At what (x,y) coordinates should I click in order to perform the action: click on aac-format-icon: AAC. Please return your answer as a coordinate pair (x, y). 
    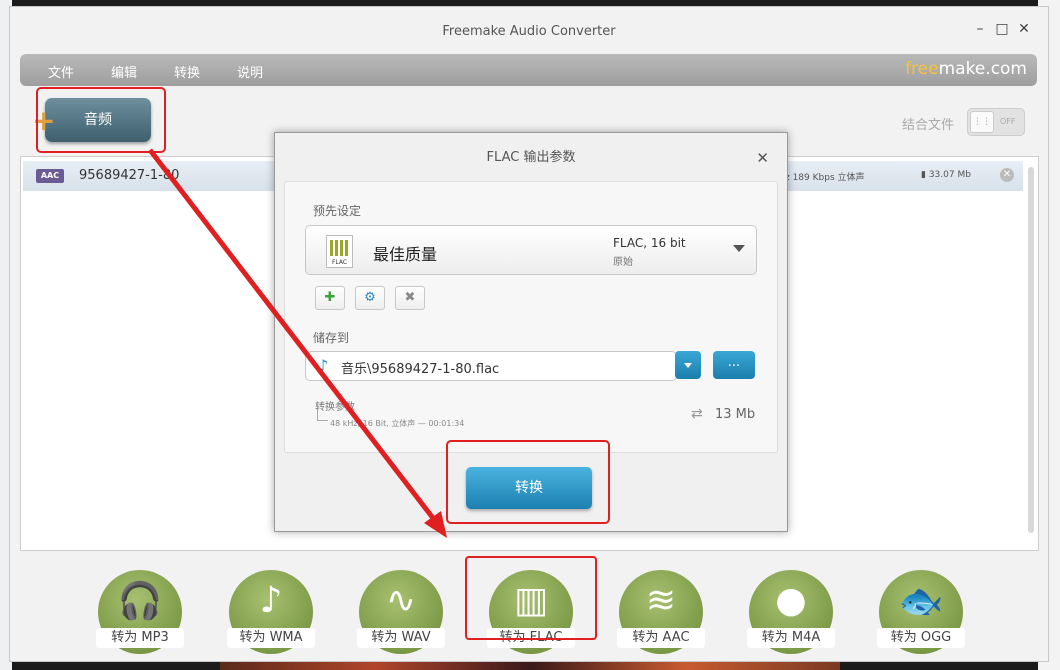
    Looking at the image, I should click on (50, 176).